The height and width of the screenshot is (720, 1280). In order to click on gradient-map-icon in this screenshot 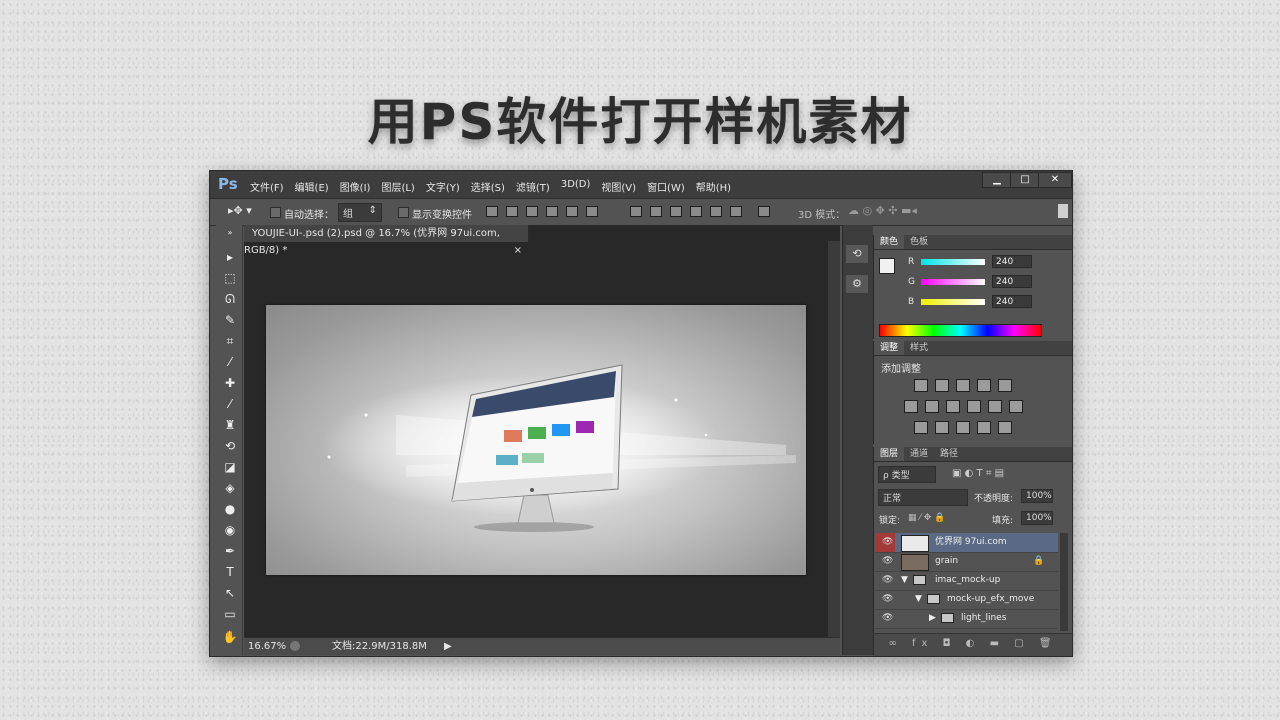, I will do `click(1005, 427)`.